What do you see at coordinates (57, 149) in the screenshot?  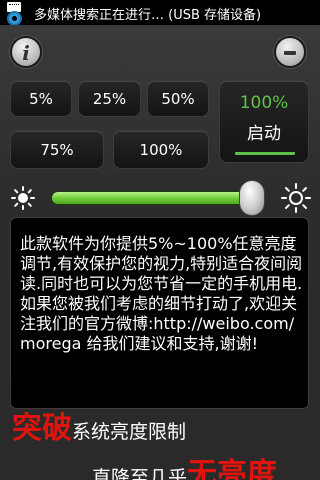 I see `preset-75-button: 75%` at bounding box center [57, 149].